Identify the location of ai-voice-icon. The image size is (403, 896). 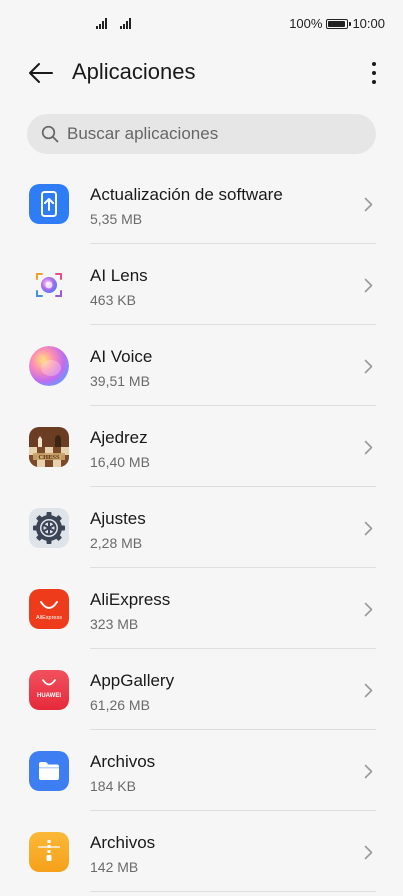
(49, 366).